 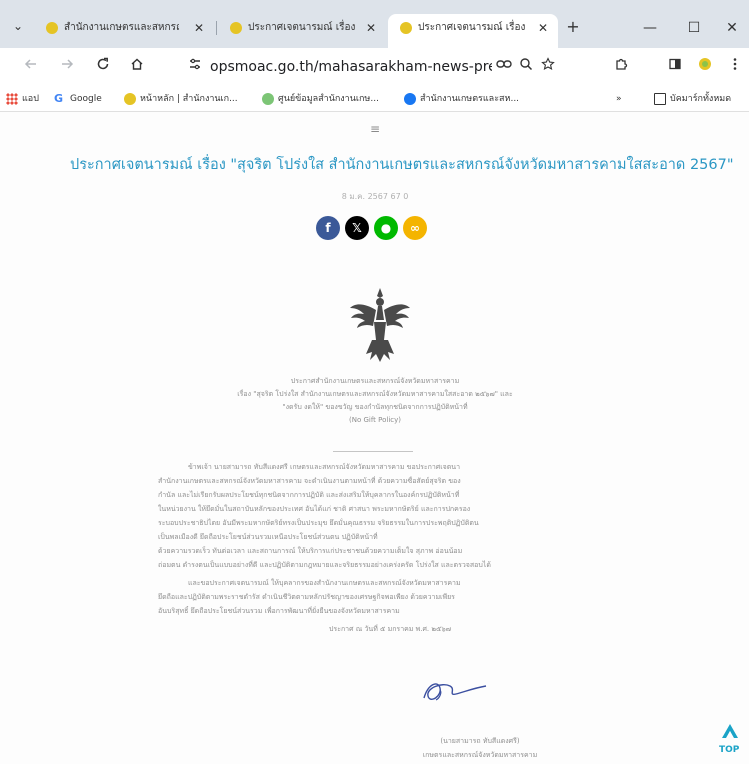 What do you see at coordinates (12, 98) in the screenshot?
I see `apps-grid-icon` at bounding box center [12, 98].